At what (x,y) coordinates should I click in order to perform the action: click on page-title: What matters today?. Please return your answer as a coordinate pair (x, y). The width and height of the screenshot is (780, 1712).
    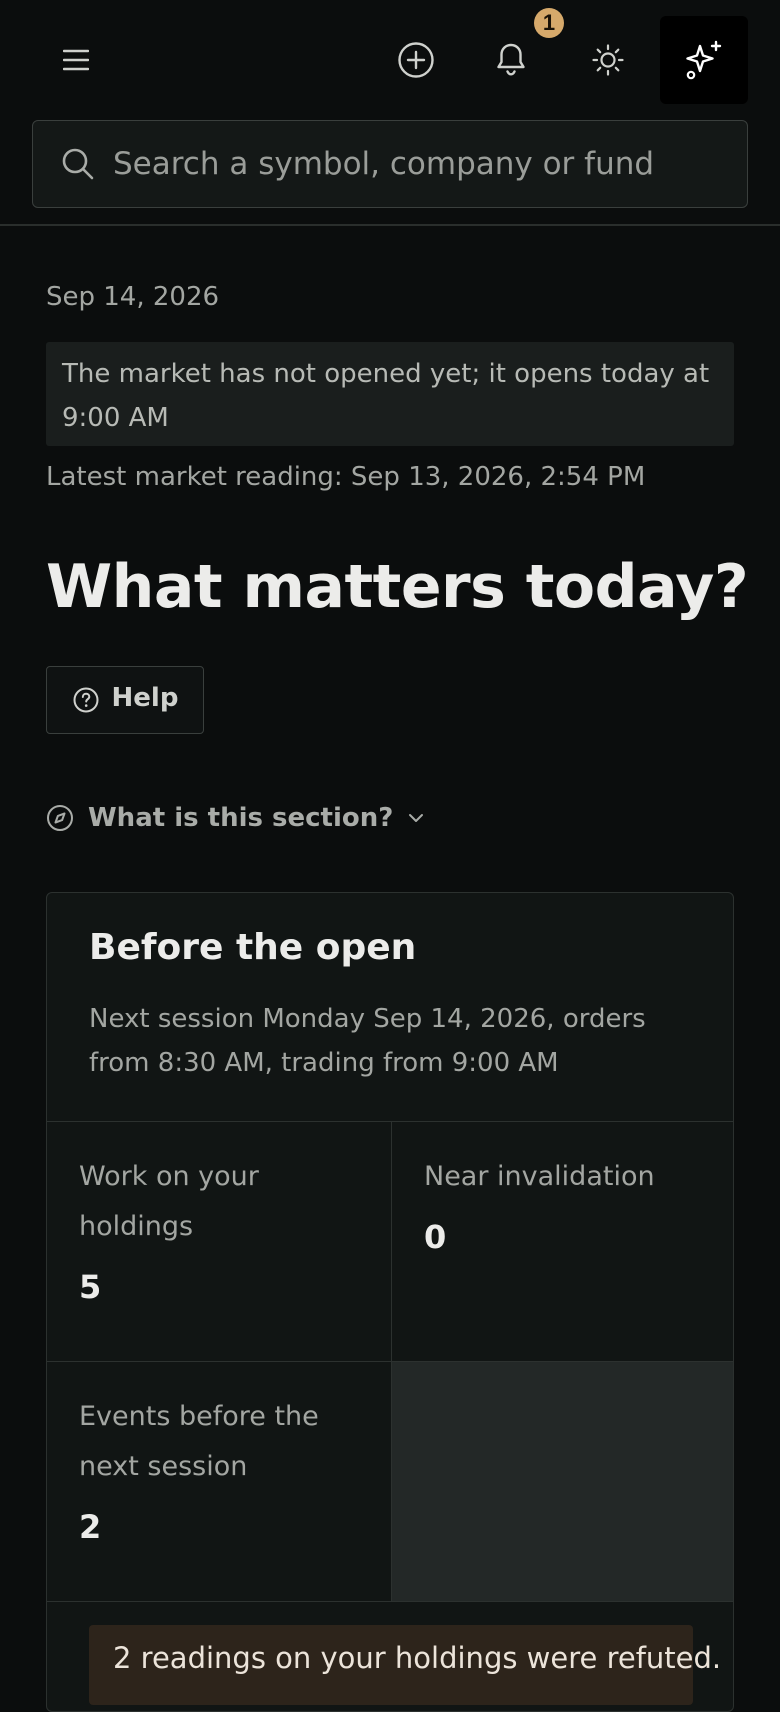
    Looking at the image, I should click on (397, 587).